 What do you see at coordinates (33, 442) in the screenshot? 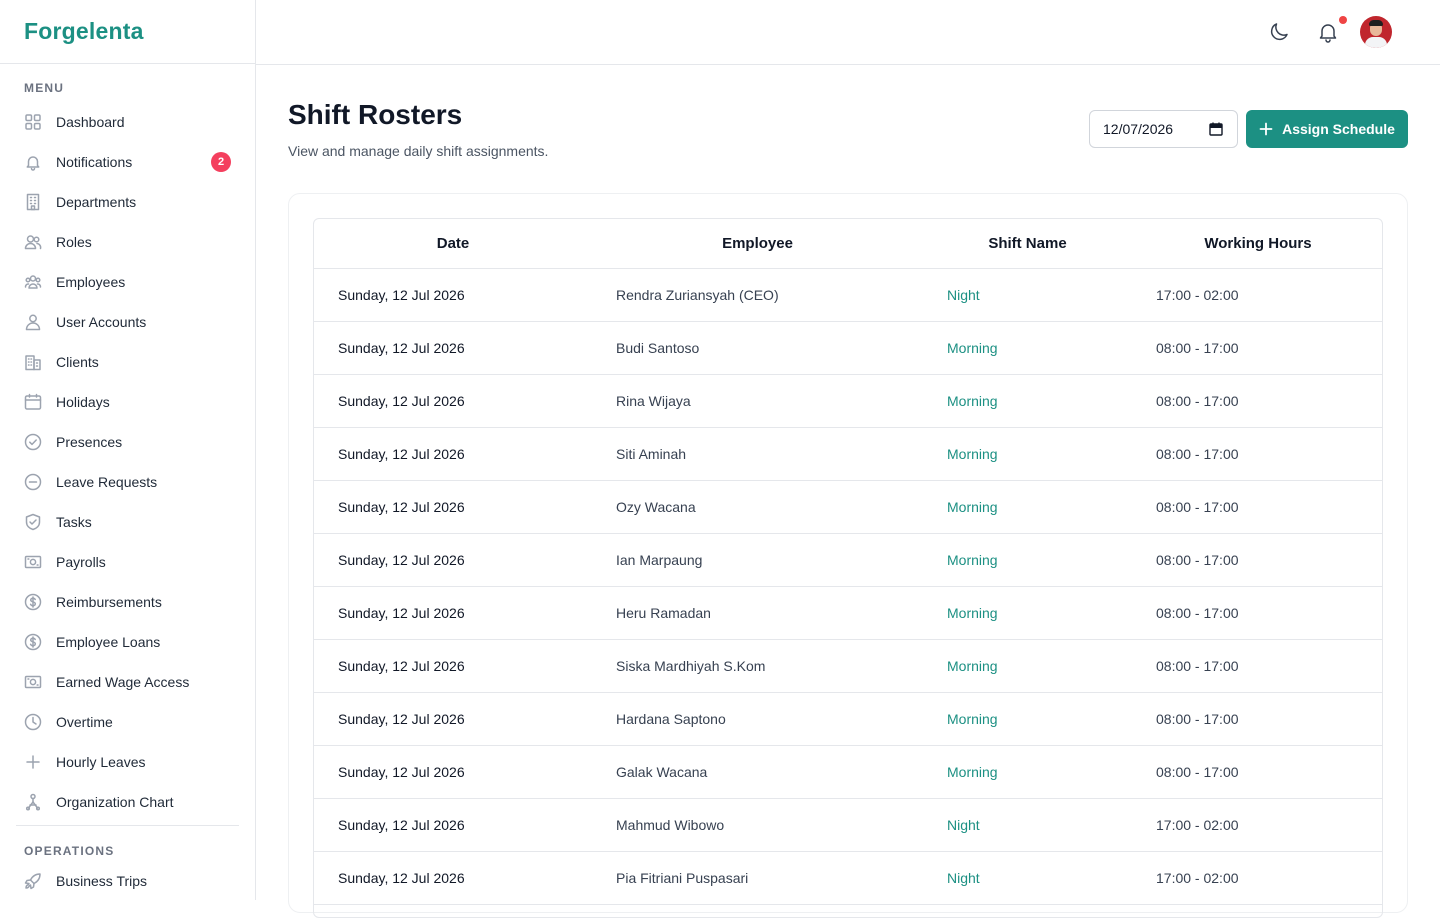
I see `check-circle-icon` at bounding box center [33, 442].